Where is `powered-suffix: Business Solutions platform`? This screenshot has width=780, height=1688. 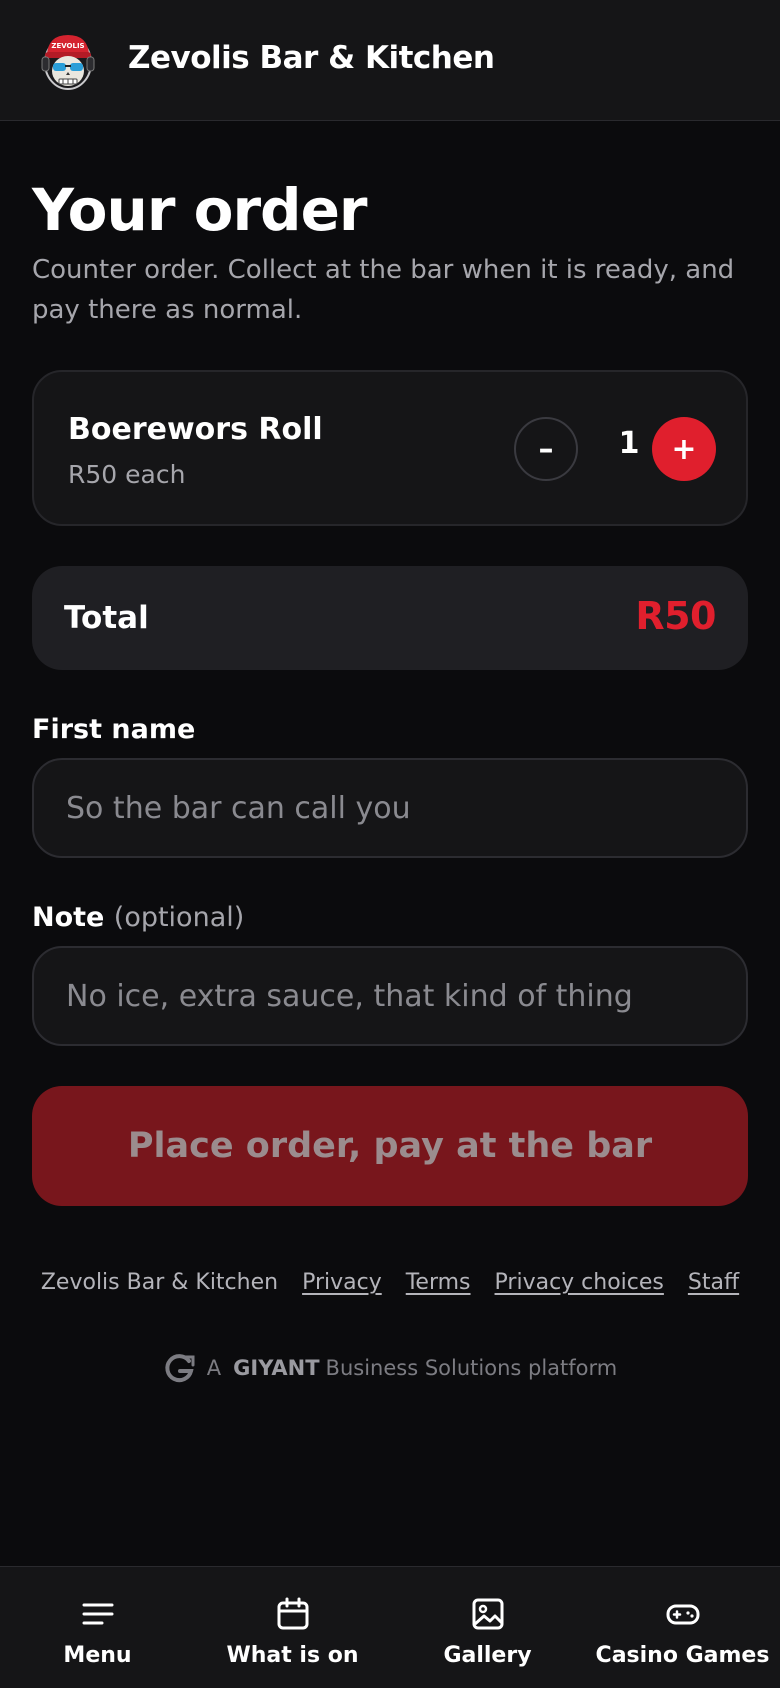 powered-suffix: Business Solutions platform is located at coordinates (471, 1368).